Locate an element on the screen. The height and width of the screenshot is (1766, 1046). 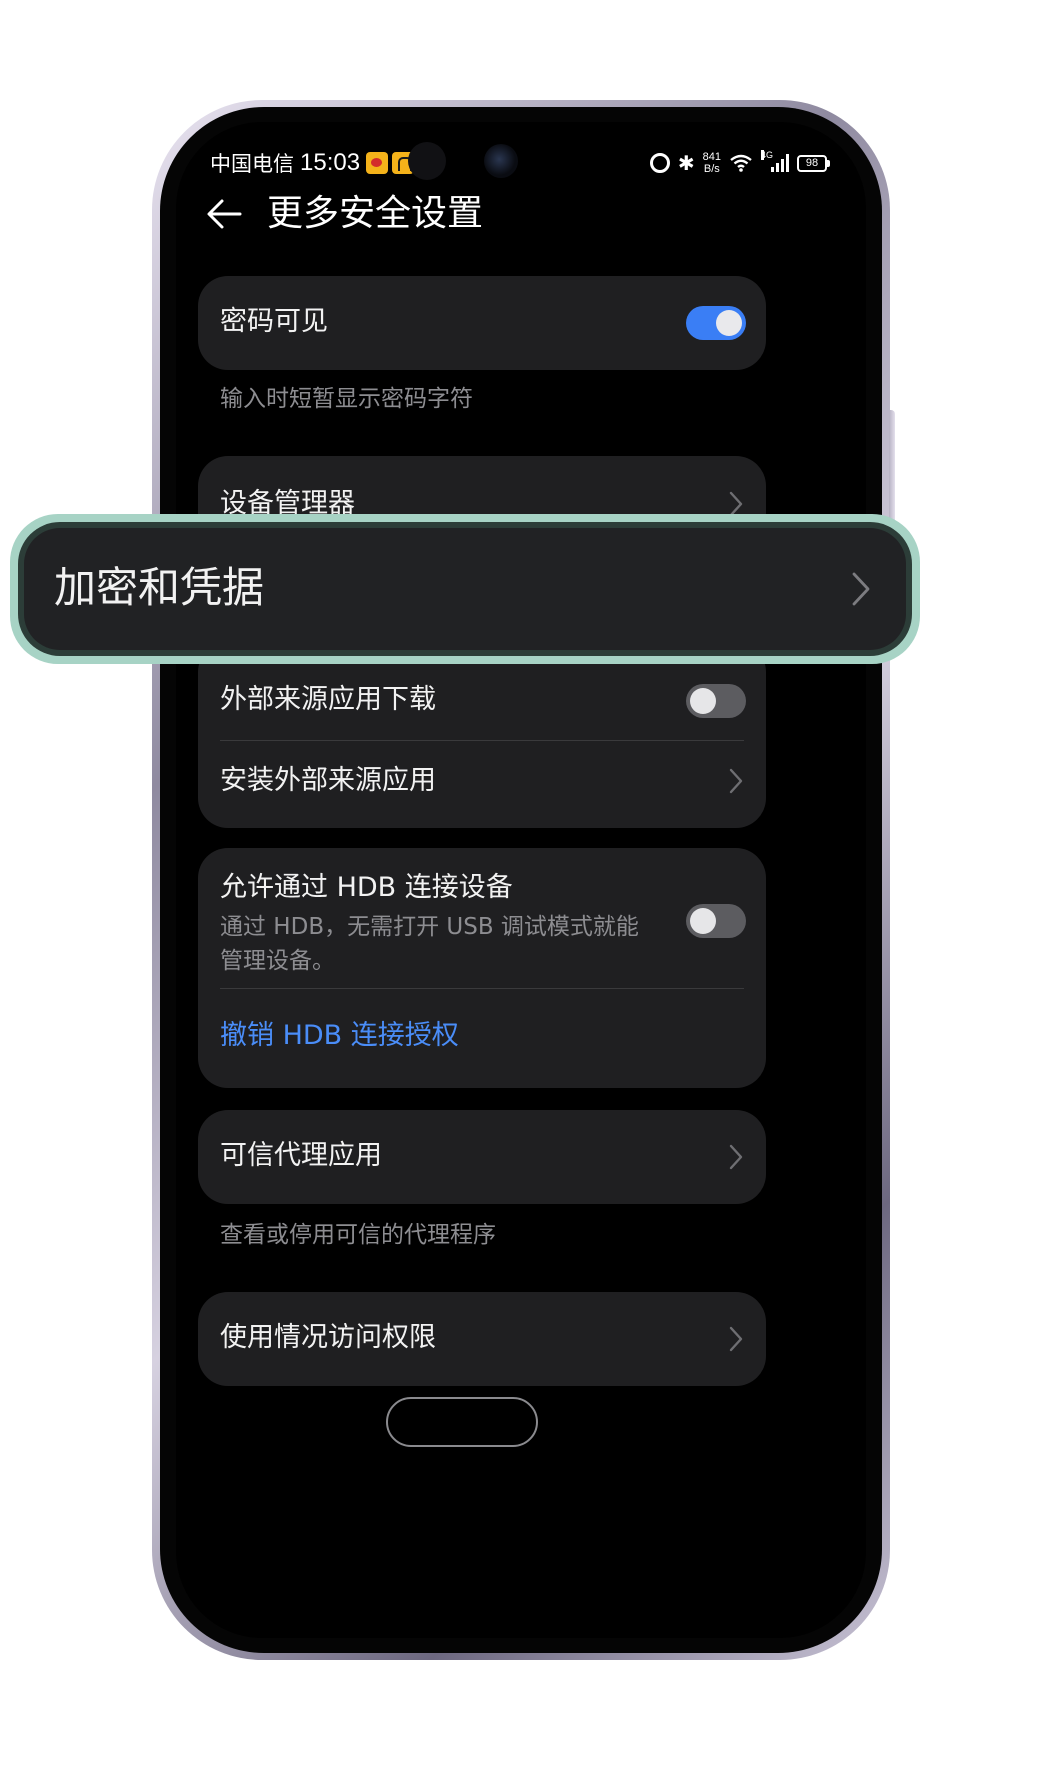
network-speed-unit: B/s is located at coordinates (711, 169).